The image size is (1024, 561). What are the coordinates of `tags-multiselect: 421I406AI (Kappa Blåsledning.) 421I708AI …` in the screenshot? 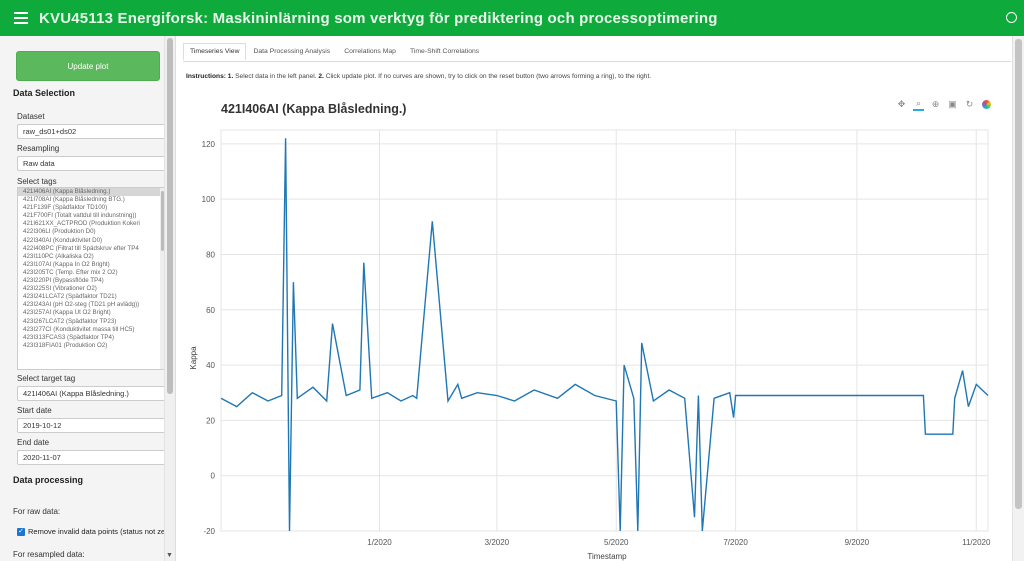 It's located at (91, 278).